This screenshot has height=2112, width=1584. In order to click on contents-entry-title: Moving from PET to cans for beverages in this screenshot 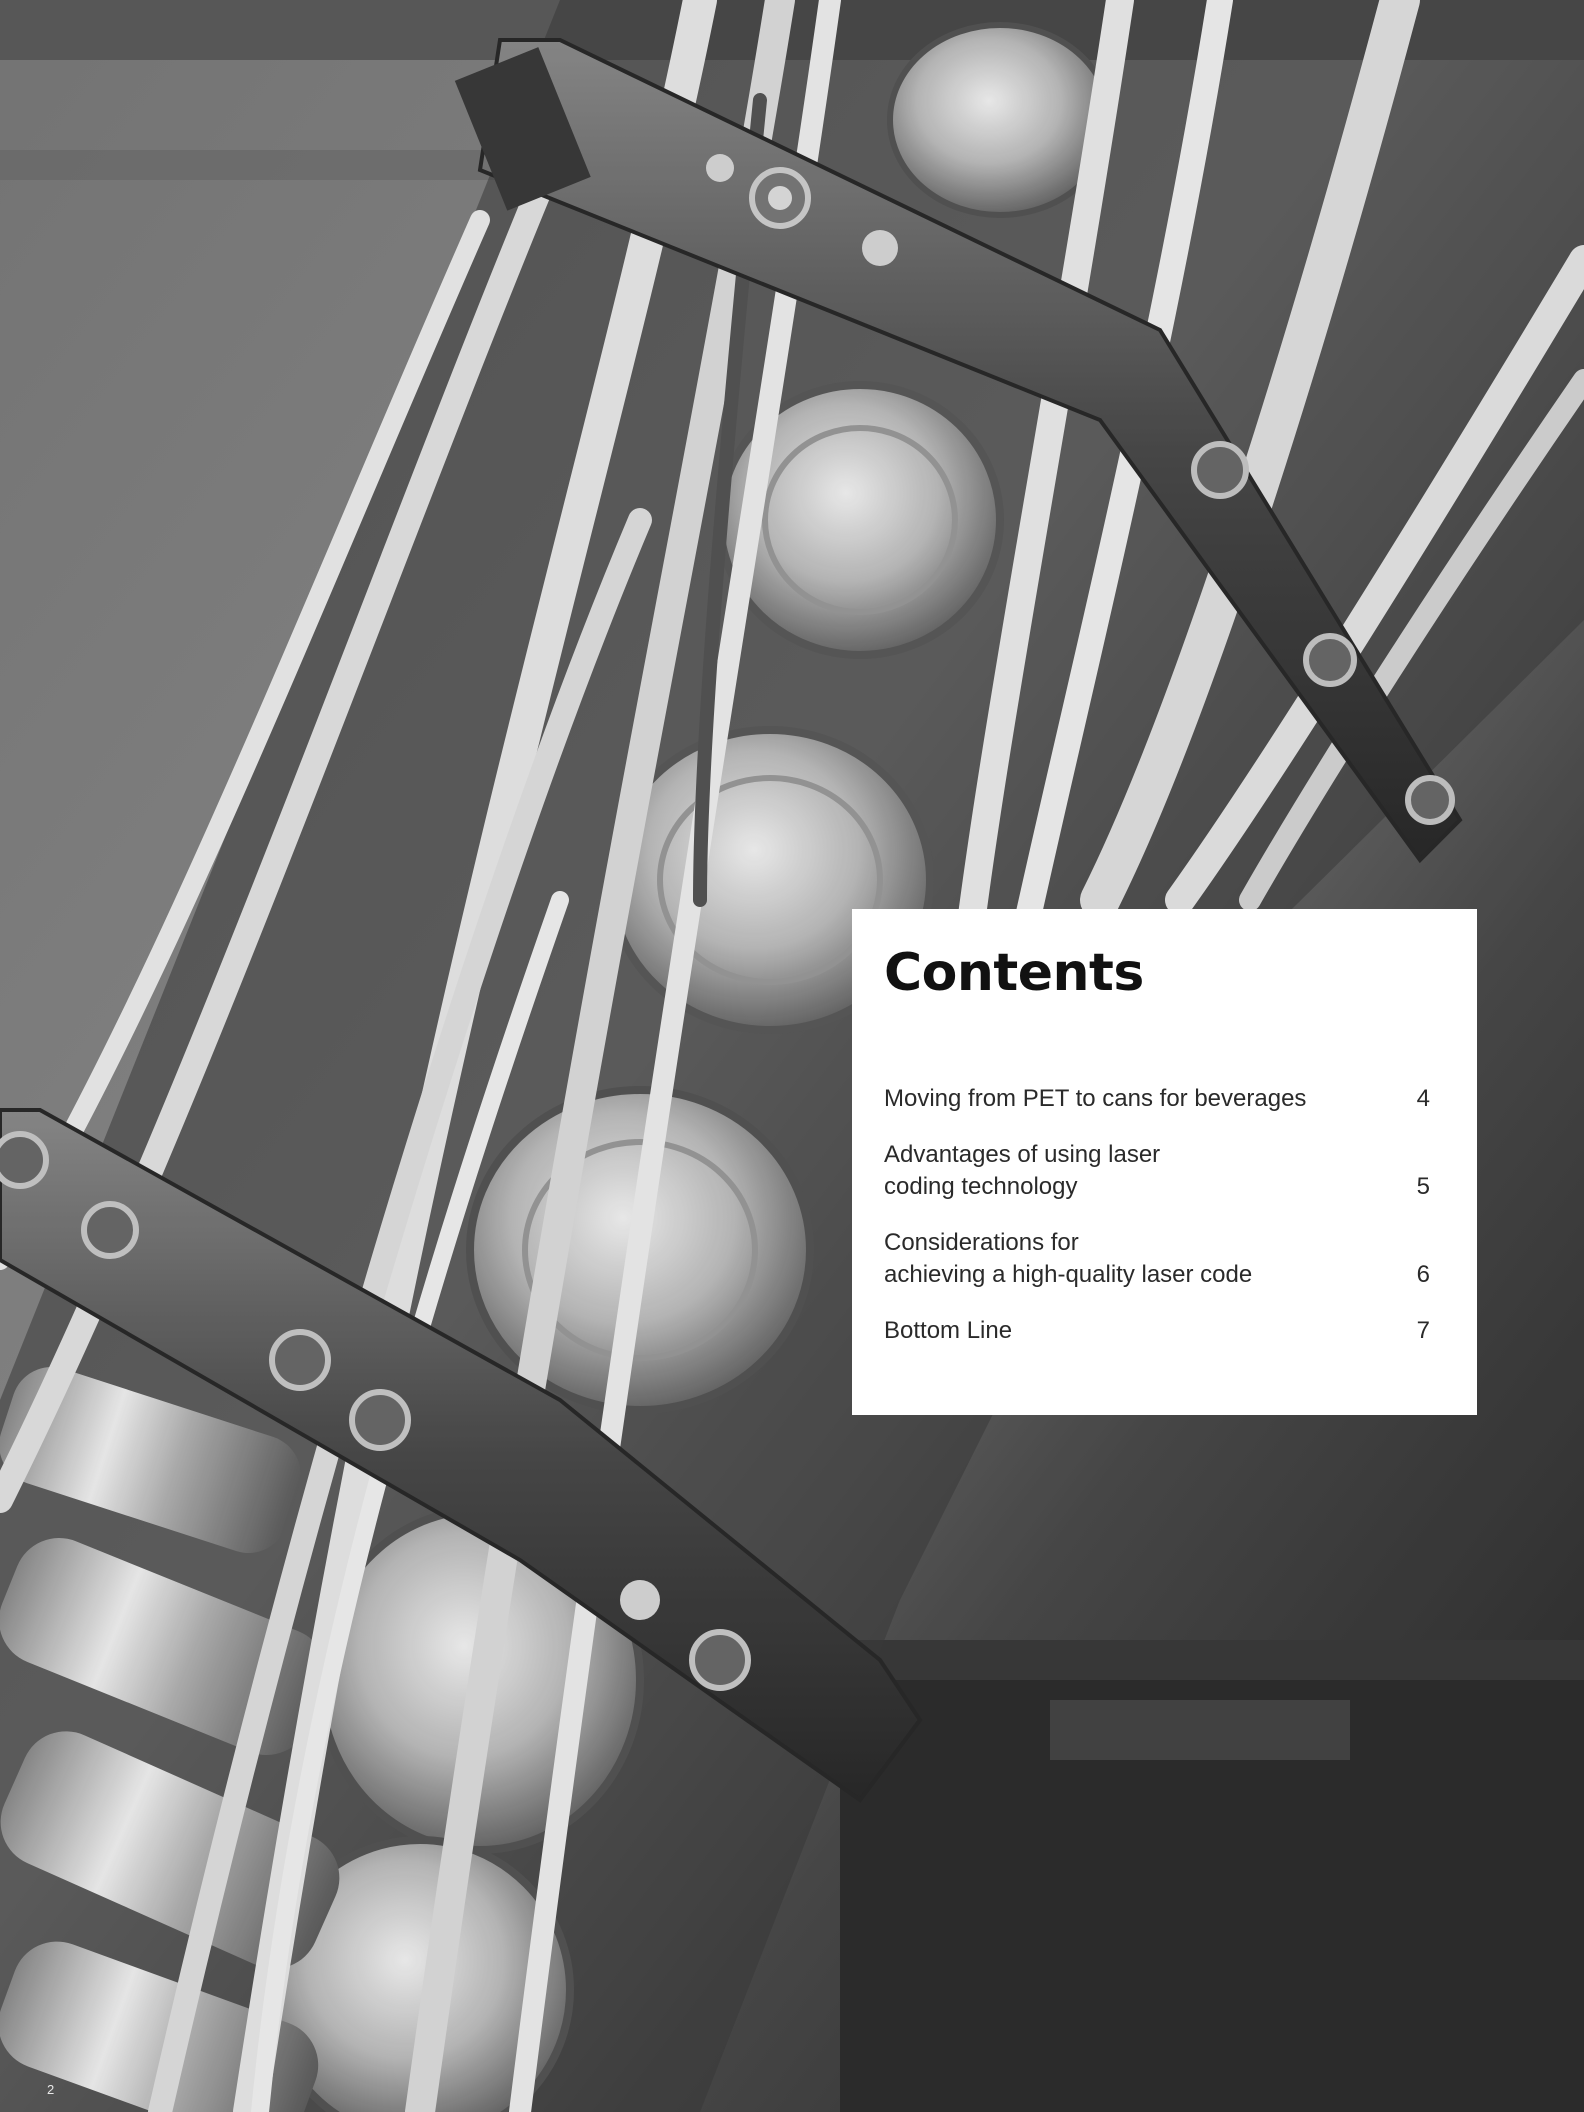, I will do `click(1095, 1099)`.